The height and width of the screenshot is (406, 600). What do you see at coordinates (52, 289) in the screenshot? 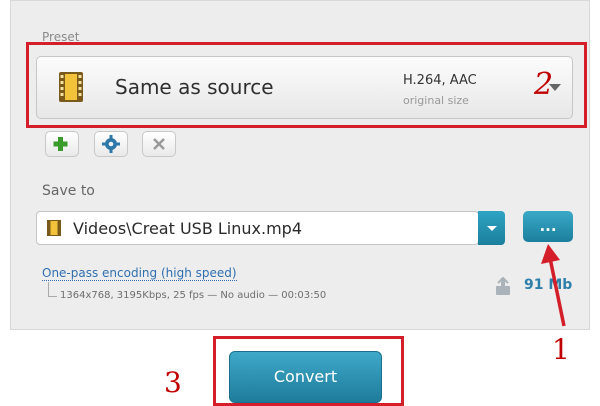
I see `tree-connector` at bounding box center [52, 289].